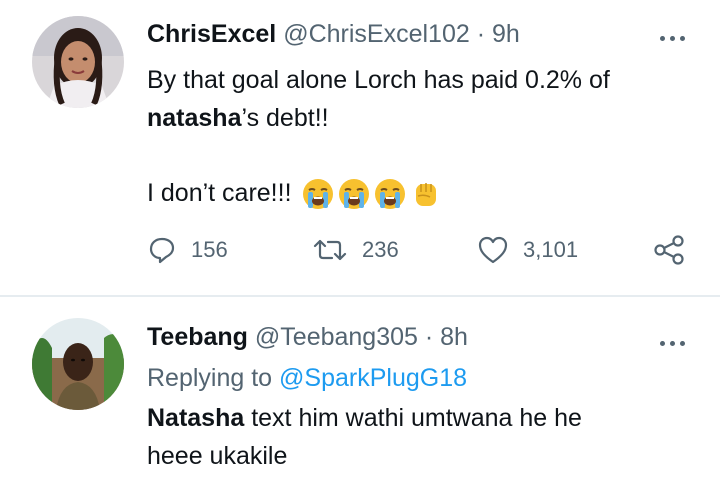 This screenshot has height=481, width=720. I want to click on tweet-text-line: Natasha text him wathi umtwana he he, so click(419, 418).